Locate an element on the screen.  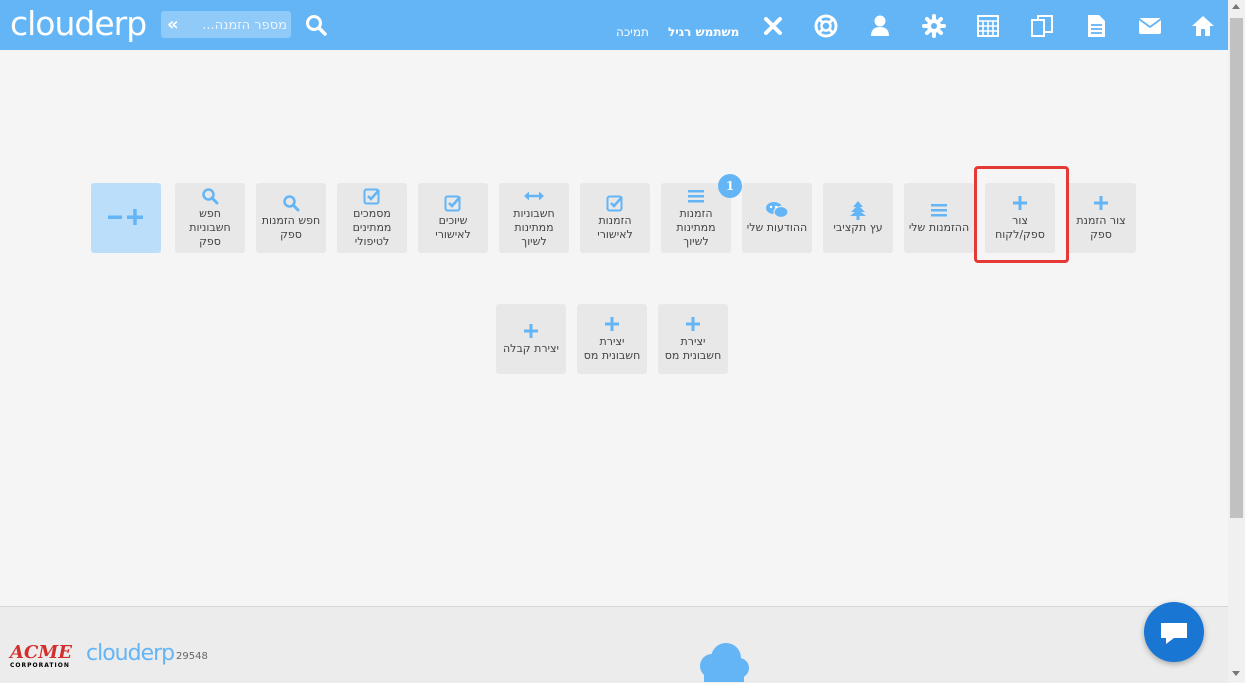
tile-assignments-for-approval: שיוכים לאישורי is located at coordinates (453, 218).